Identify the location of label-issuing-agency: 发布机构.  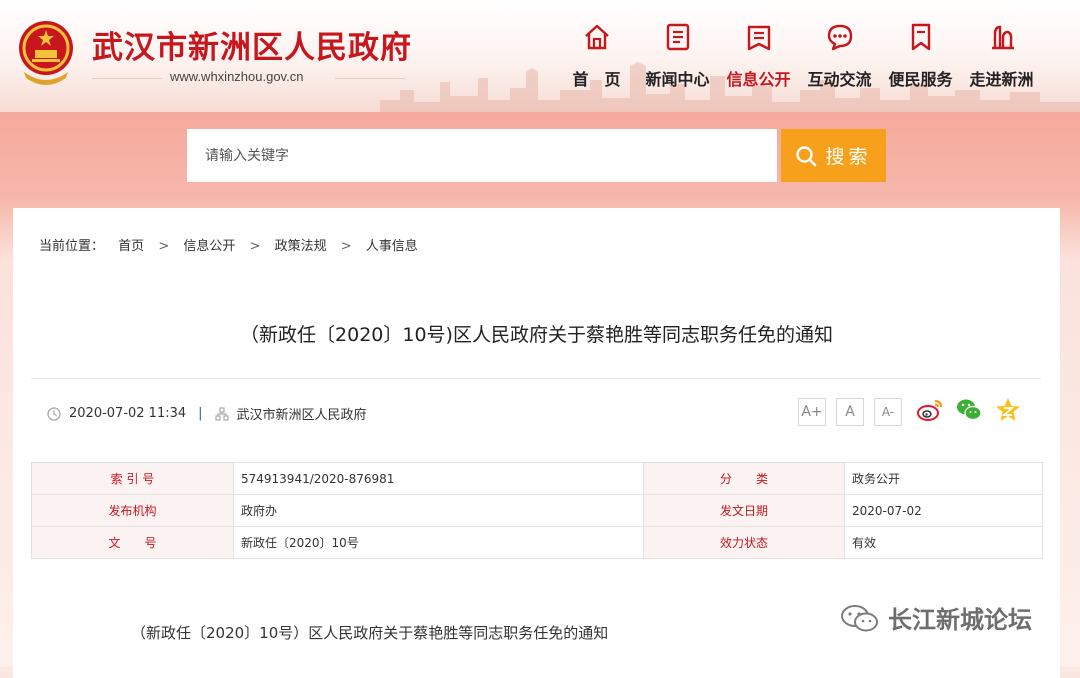
(132, 510).